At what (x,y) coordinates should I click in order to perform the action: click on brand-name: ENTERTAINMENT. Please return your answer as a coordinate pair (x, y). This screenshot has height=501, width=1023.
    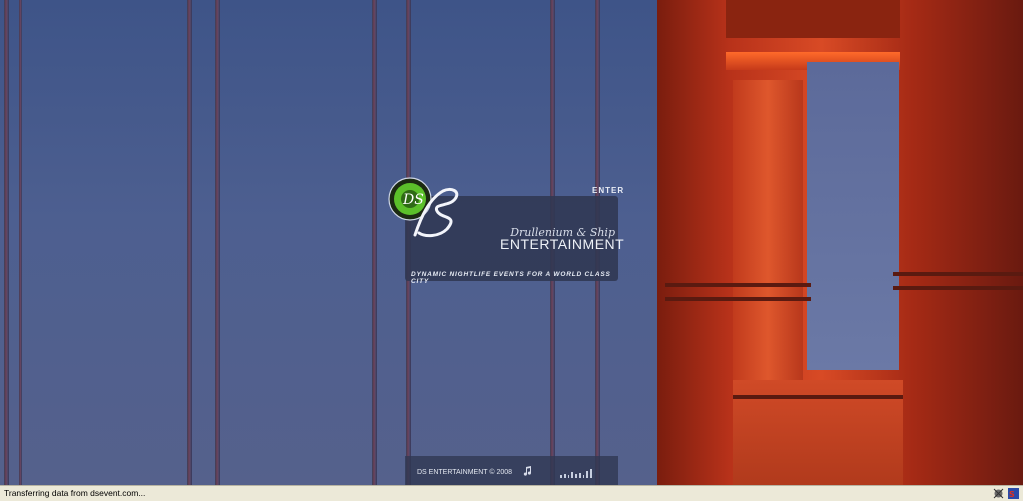
    Looking at the image, I should click on (562, 244).